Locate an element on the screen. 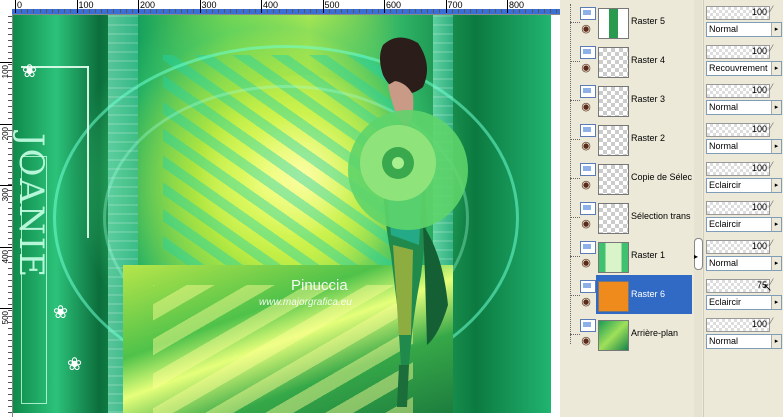 The width and height of the screenshot is (783, 417). layer-row: ◉ Raster 2 is located at coordinates (627, 138).